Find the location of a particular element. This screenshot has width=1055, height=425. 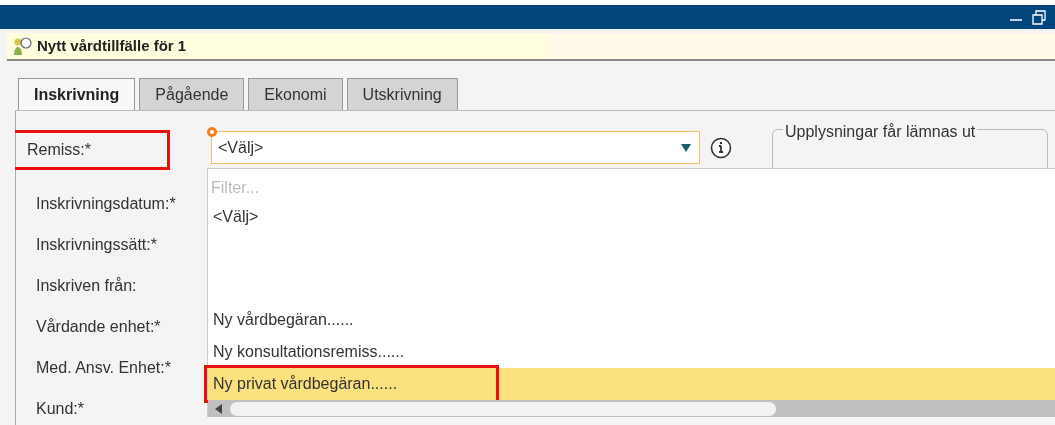

field-label: Inskrivningssätt:* is located at coordinates (96, 244).